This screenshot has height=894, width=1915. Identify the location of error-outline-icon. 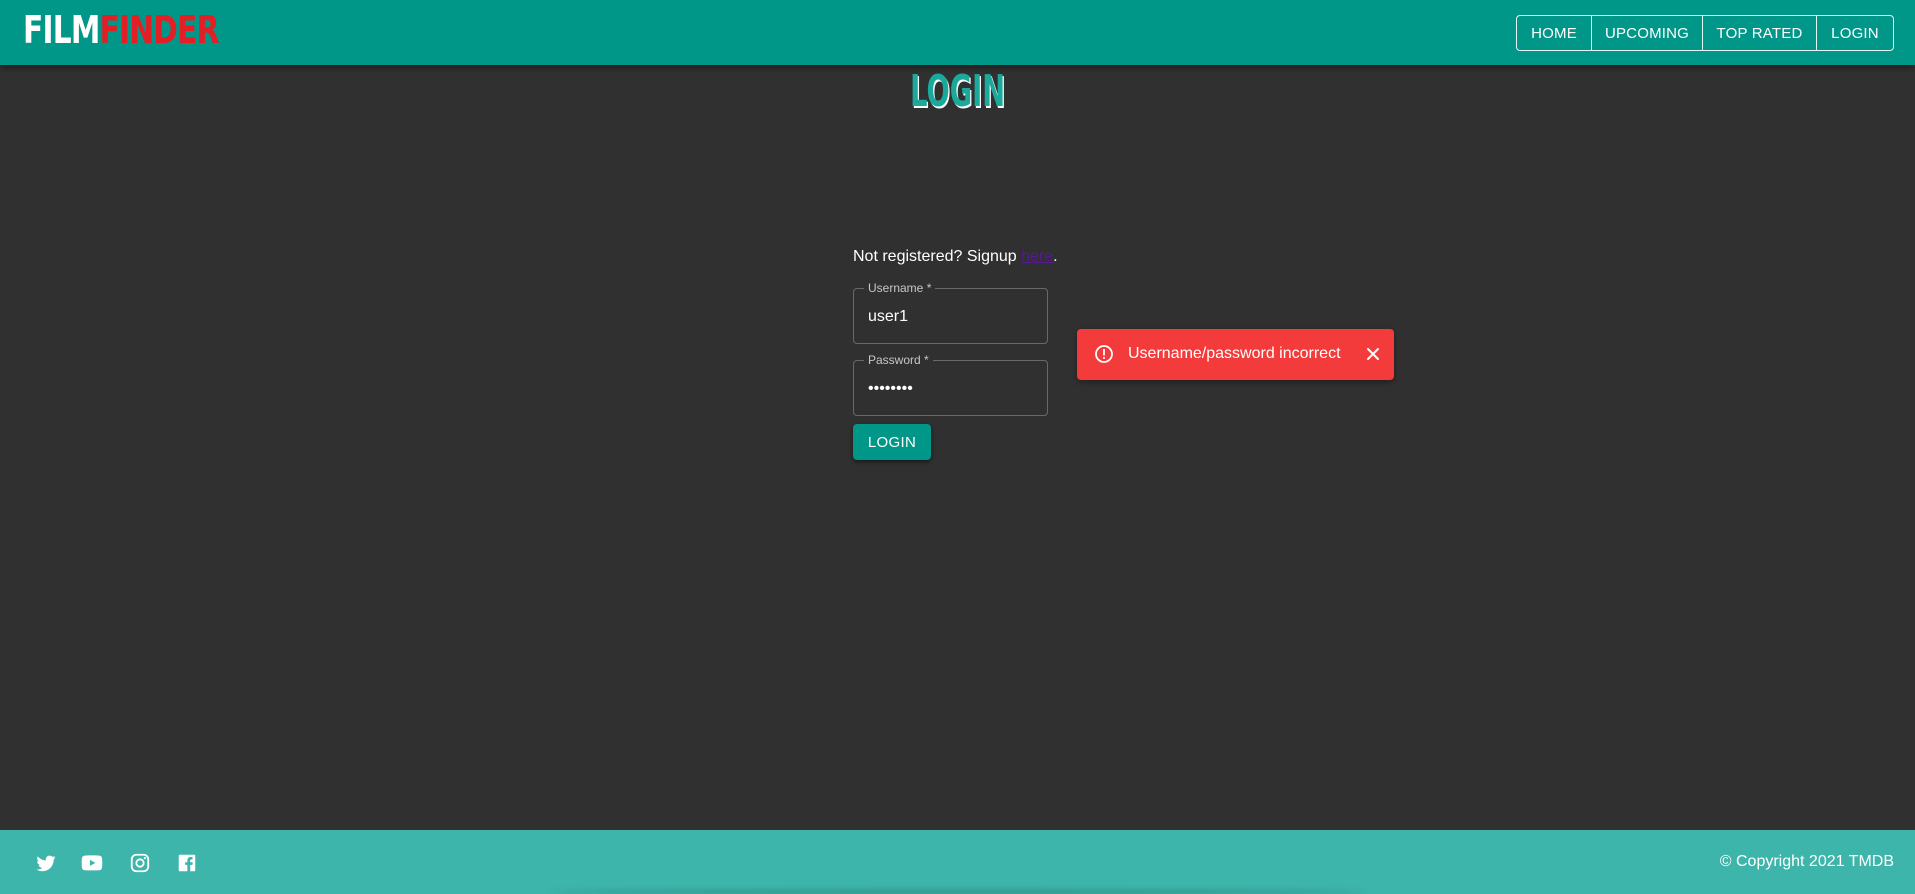
(1104, 354).